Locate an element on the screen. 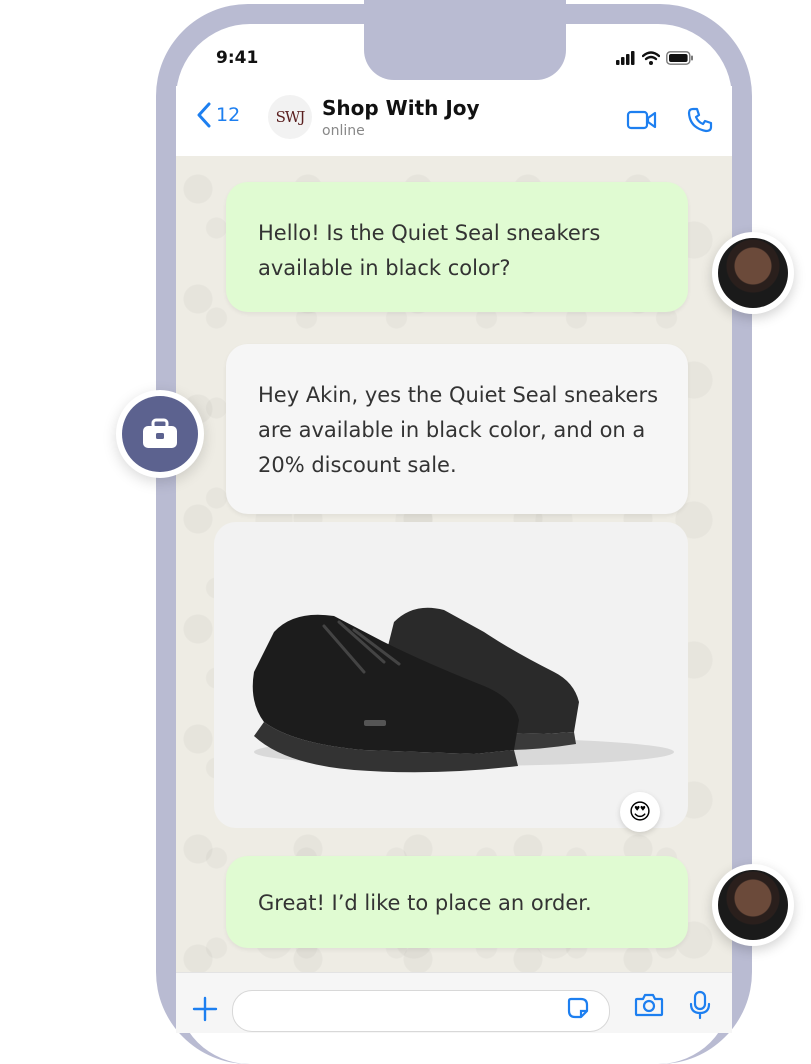 This screenshot has height=1064, width=811. microphone-icon is located at coordinates (700, 1005).